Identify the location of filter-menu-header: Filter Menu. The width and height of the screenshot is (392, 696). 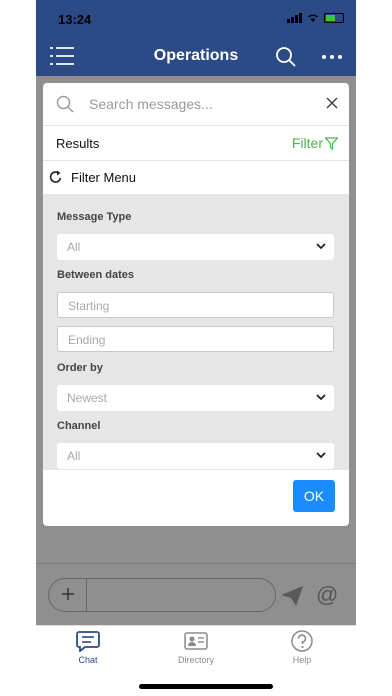
(196, 177).